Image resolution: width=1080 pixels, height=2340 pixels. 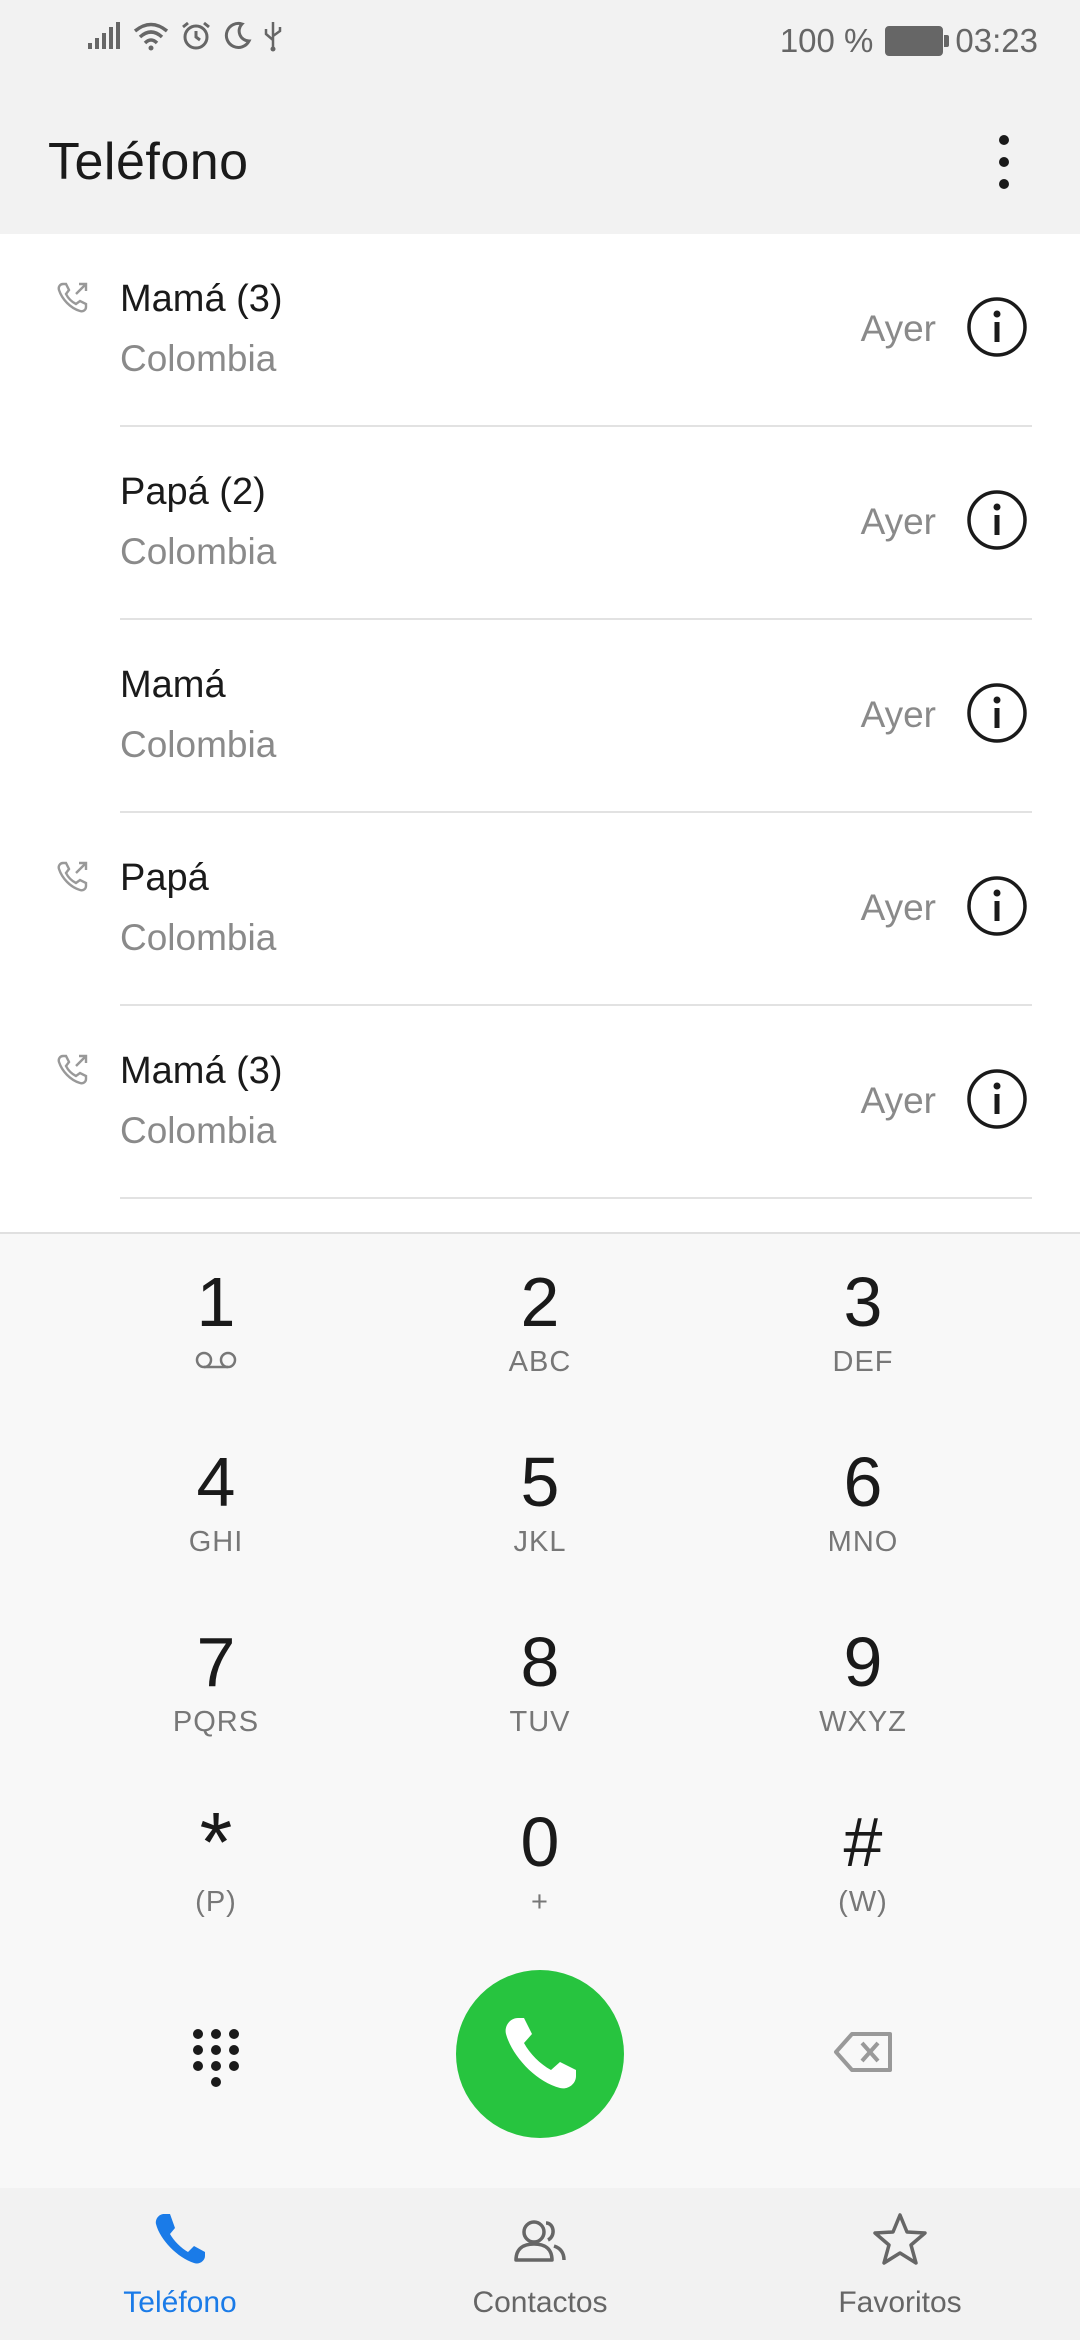 I want to click on dialpad-actions, so click(x=540, y=2060).